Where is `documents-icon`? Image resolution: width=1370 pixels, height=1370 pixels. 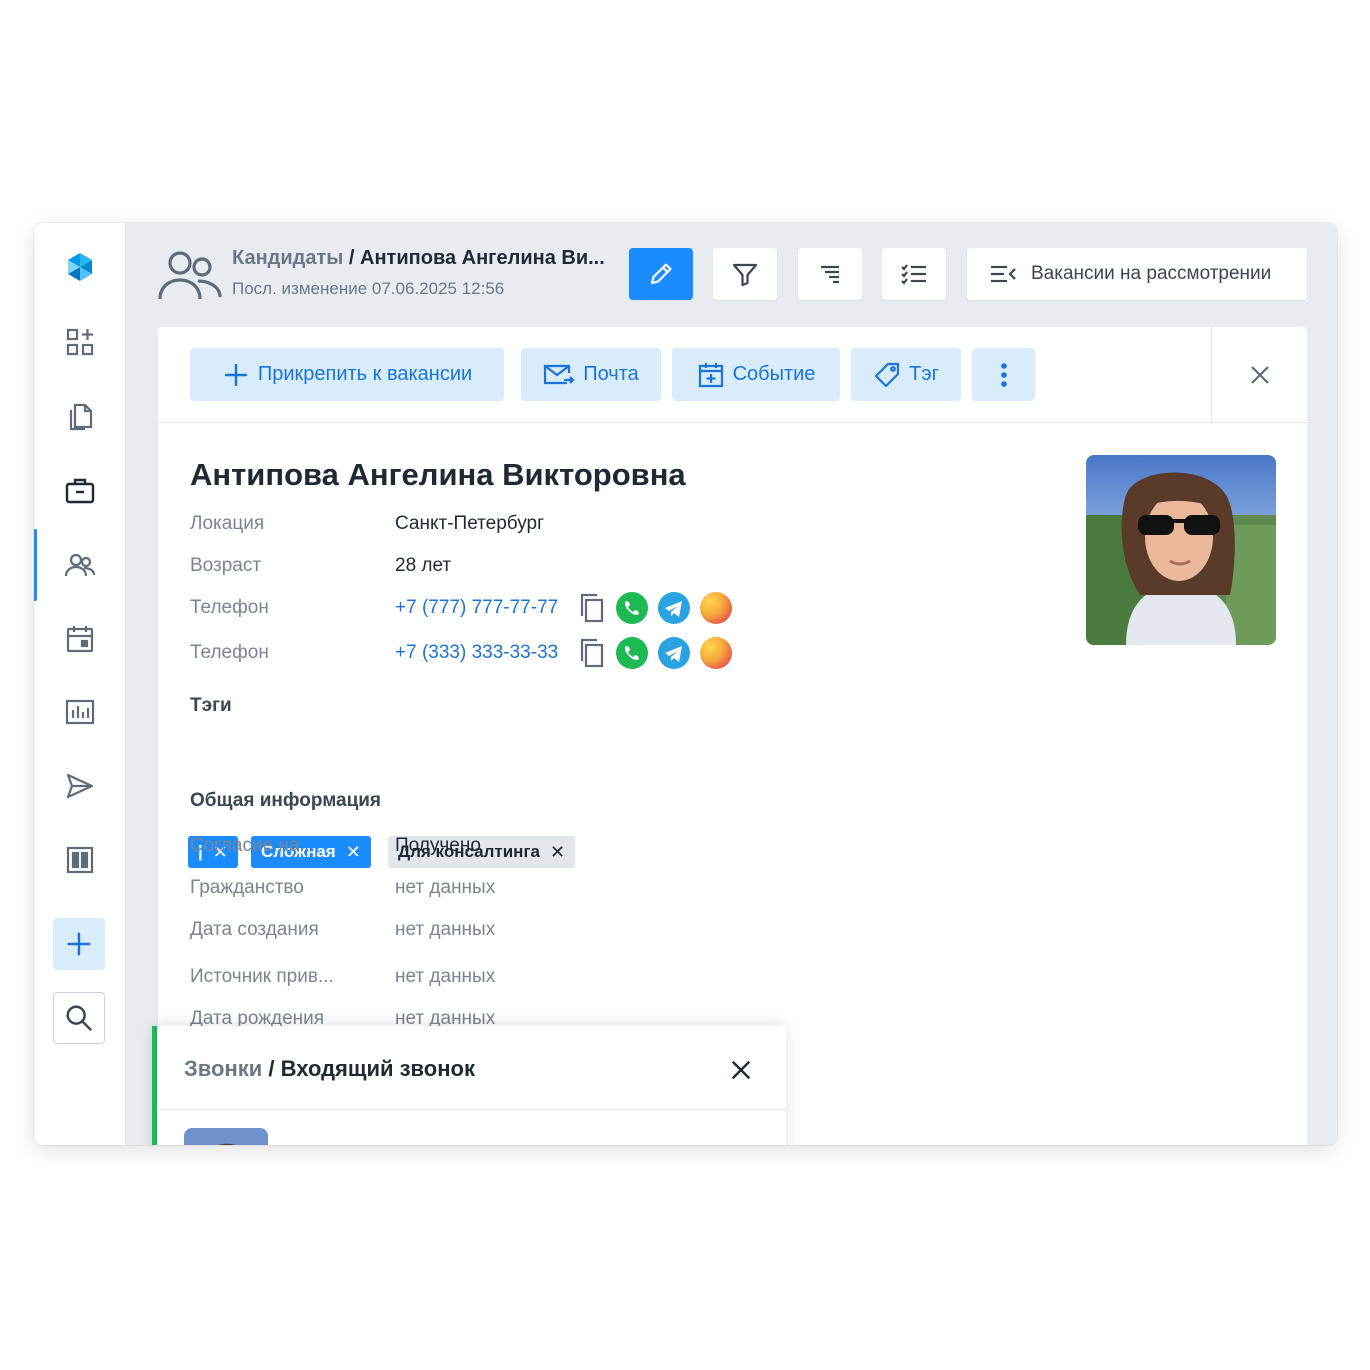 documents-icon is located at coordinates (80, 417).